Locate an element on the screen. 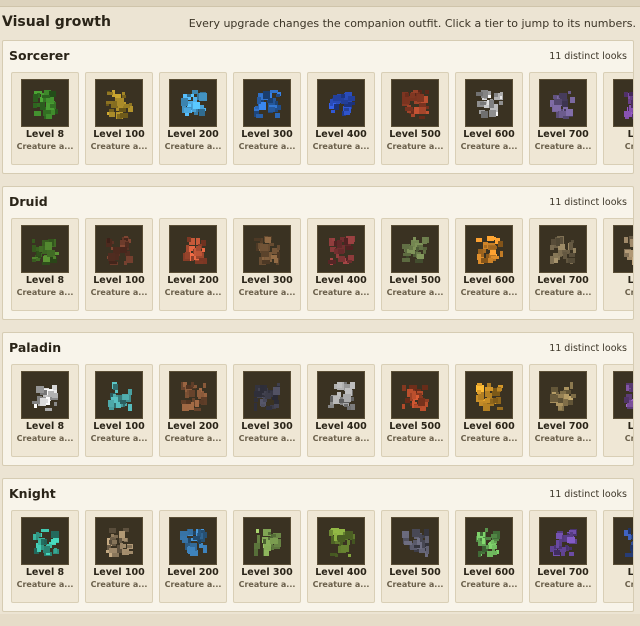  vocation-title: Knight is located at coordinates (32, 493).